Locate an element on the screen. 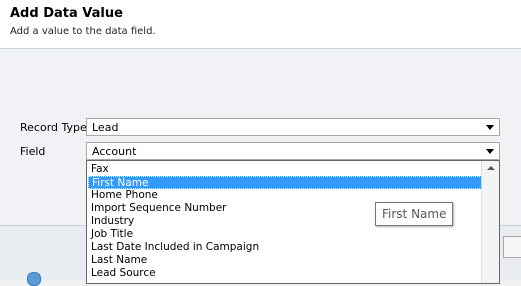 The image size is (521, 286). dropdown-option-job-title: Job Title is located at coordinates (285, 234).